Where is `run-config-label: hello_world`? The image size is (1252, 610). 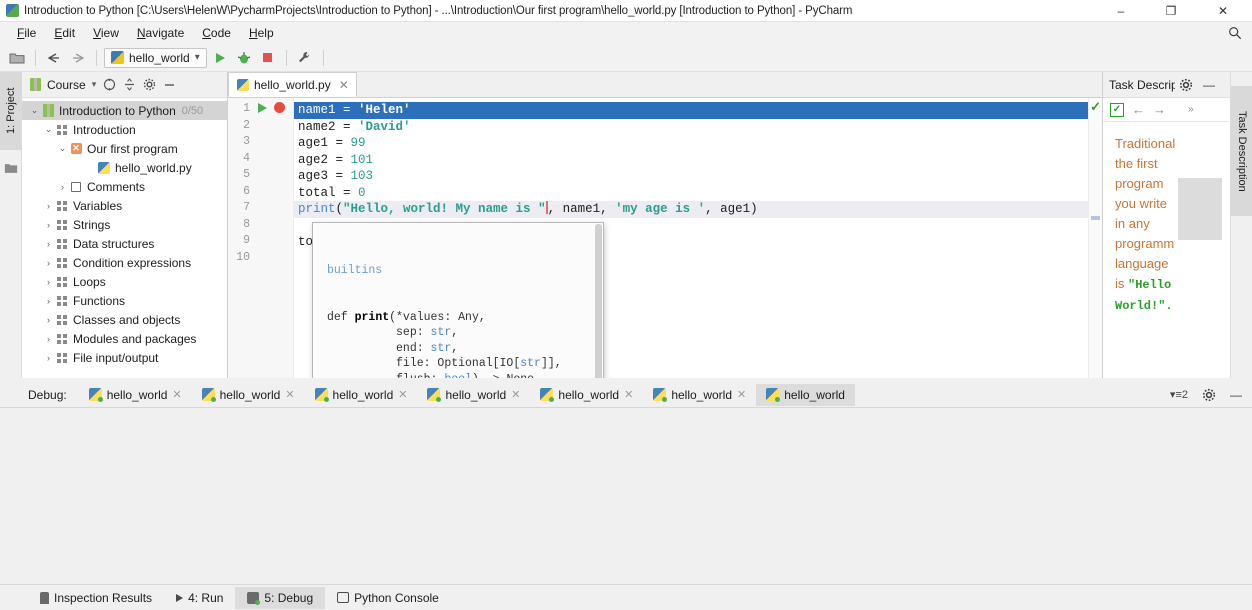
run-config-label: hello_world is located at coordinates (159, 57).